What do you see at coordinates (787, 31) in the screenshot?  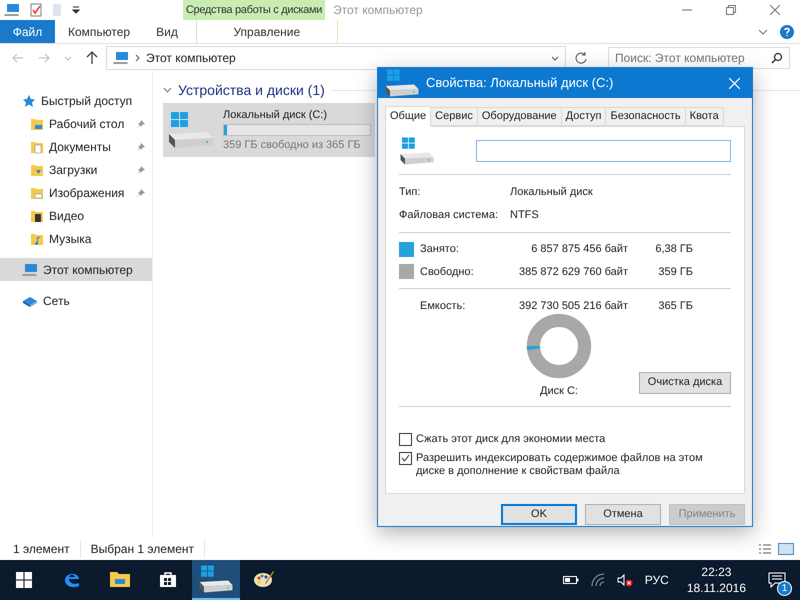 I see `help-icon` at bounding box center [787, 31].